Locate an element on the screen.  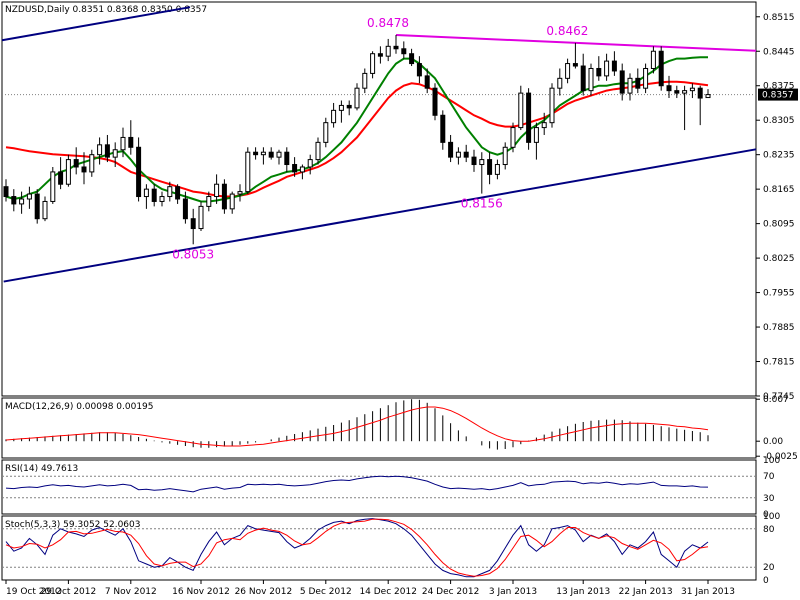
rsi-tick-label: 30 is located at coordinates (769, 499).